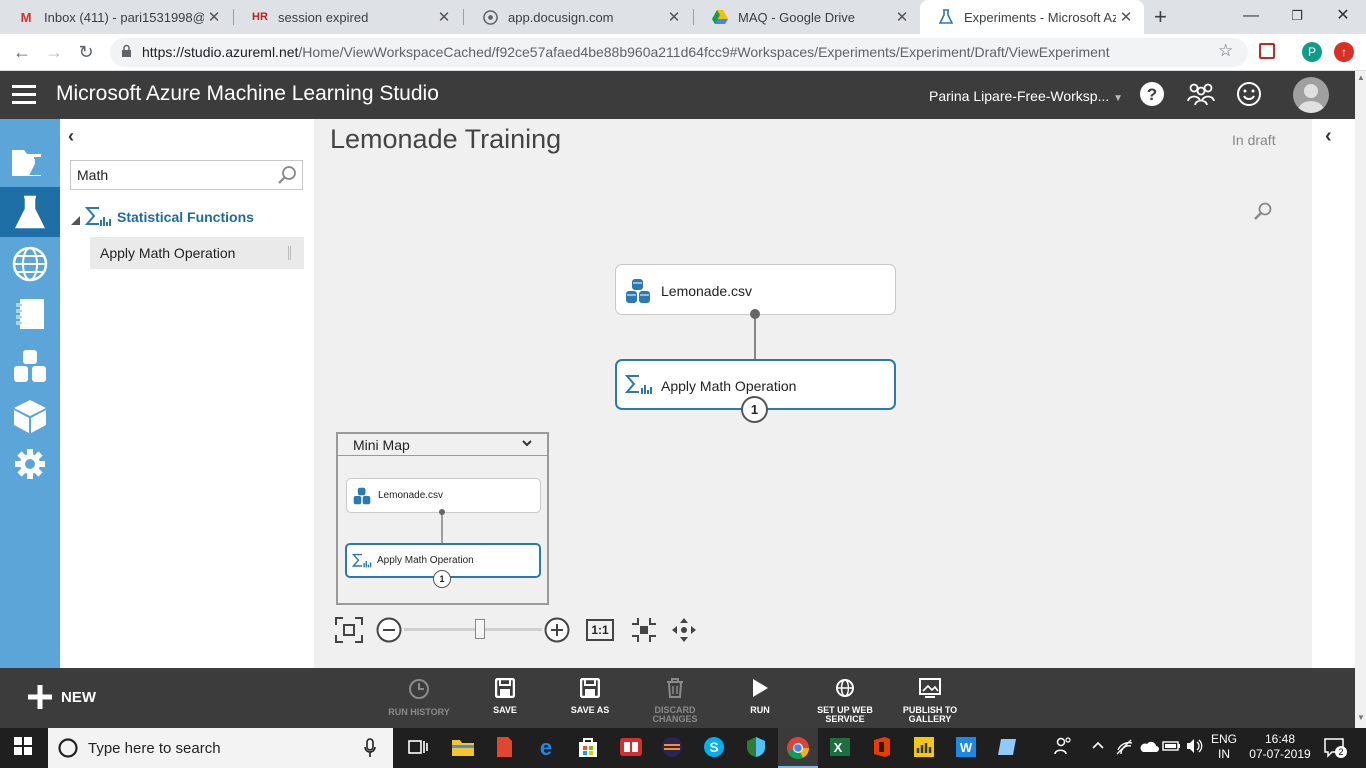 The width and height of the screenshot is (1366, 768). I want to click on volume-speaker-icon, so click(1197, 750).